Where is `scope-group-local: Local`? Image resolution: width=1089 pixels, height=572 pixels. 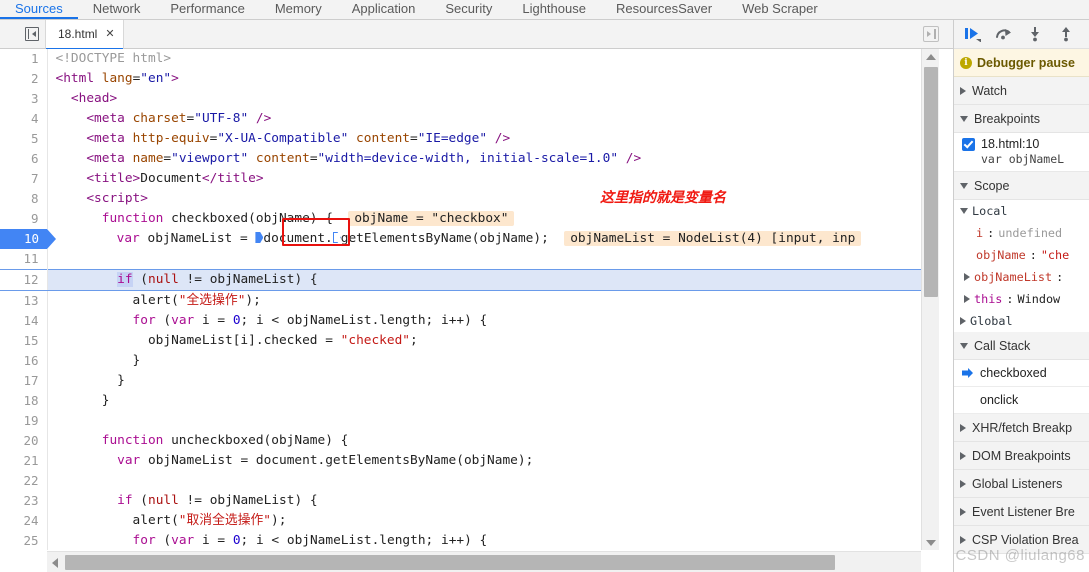
scope-group-local: Local is located at coordinates (1021, 211).